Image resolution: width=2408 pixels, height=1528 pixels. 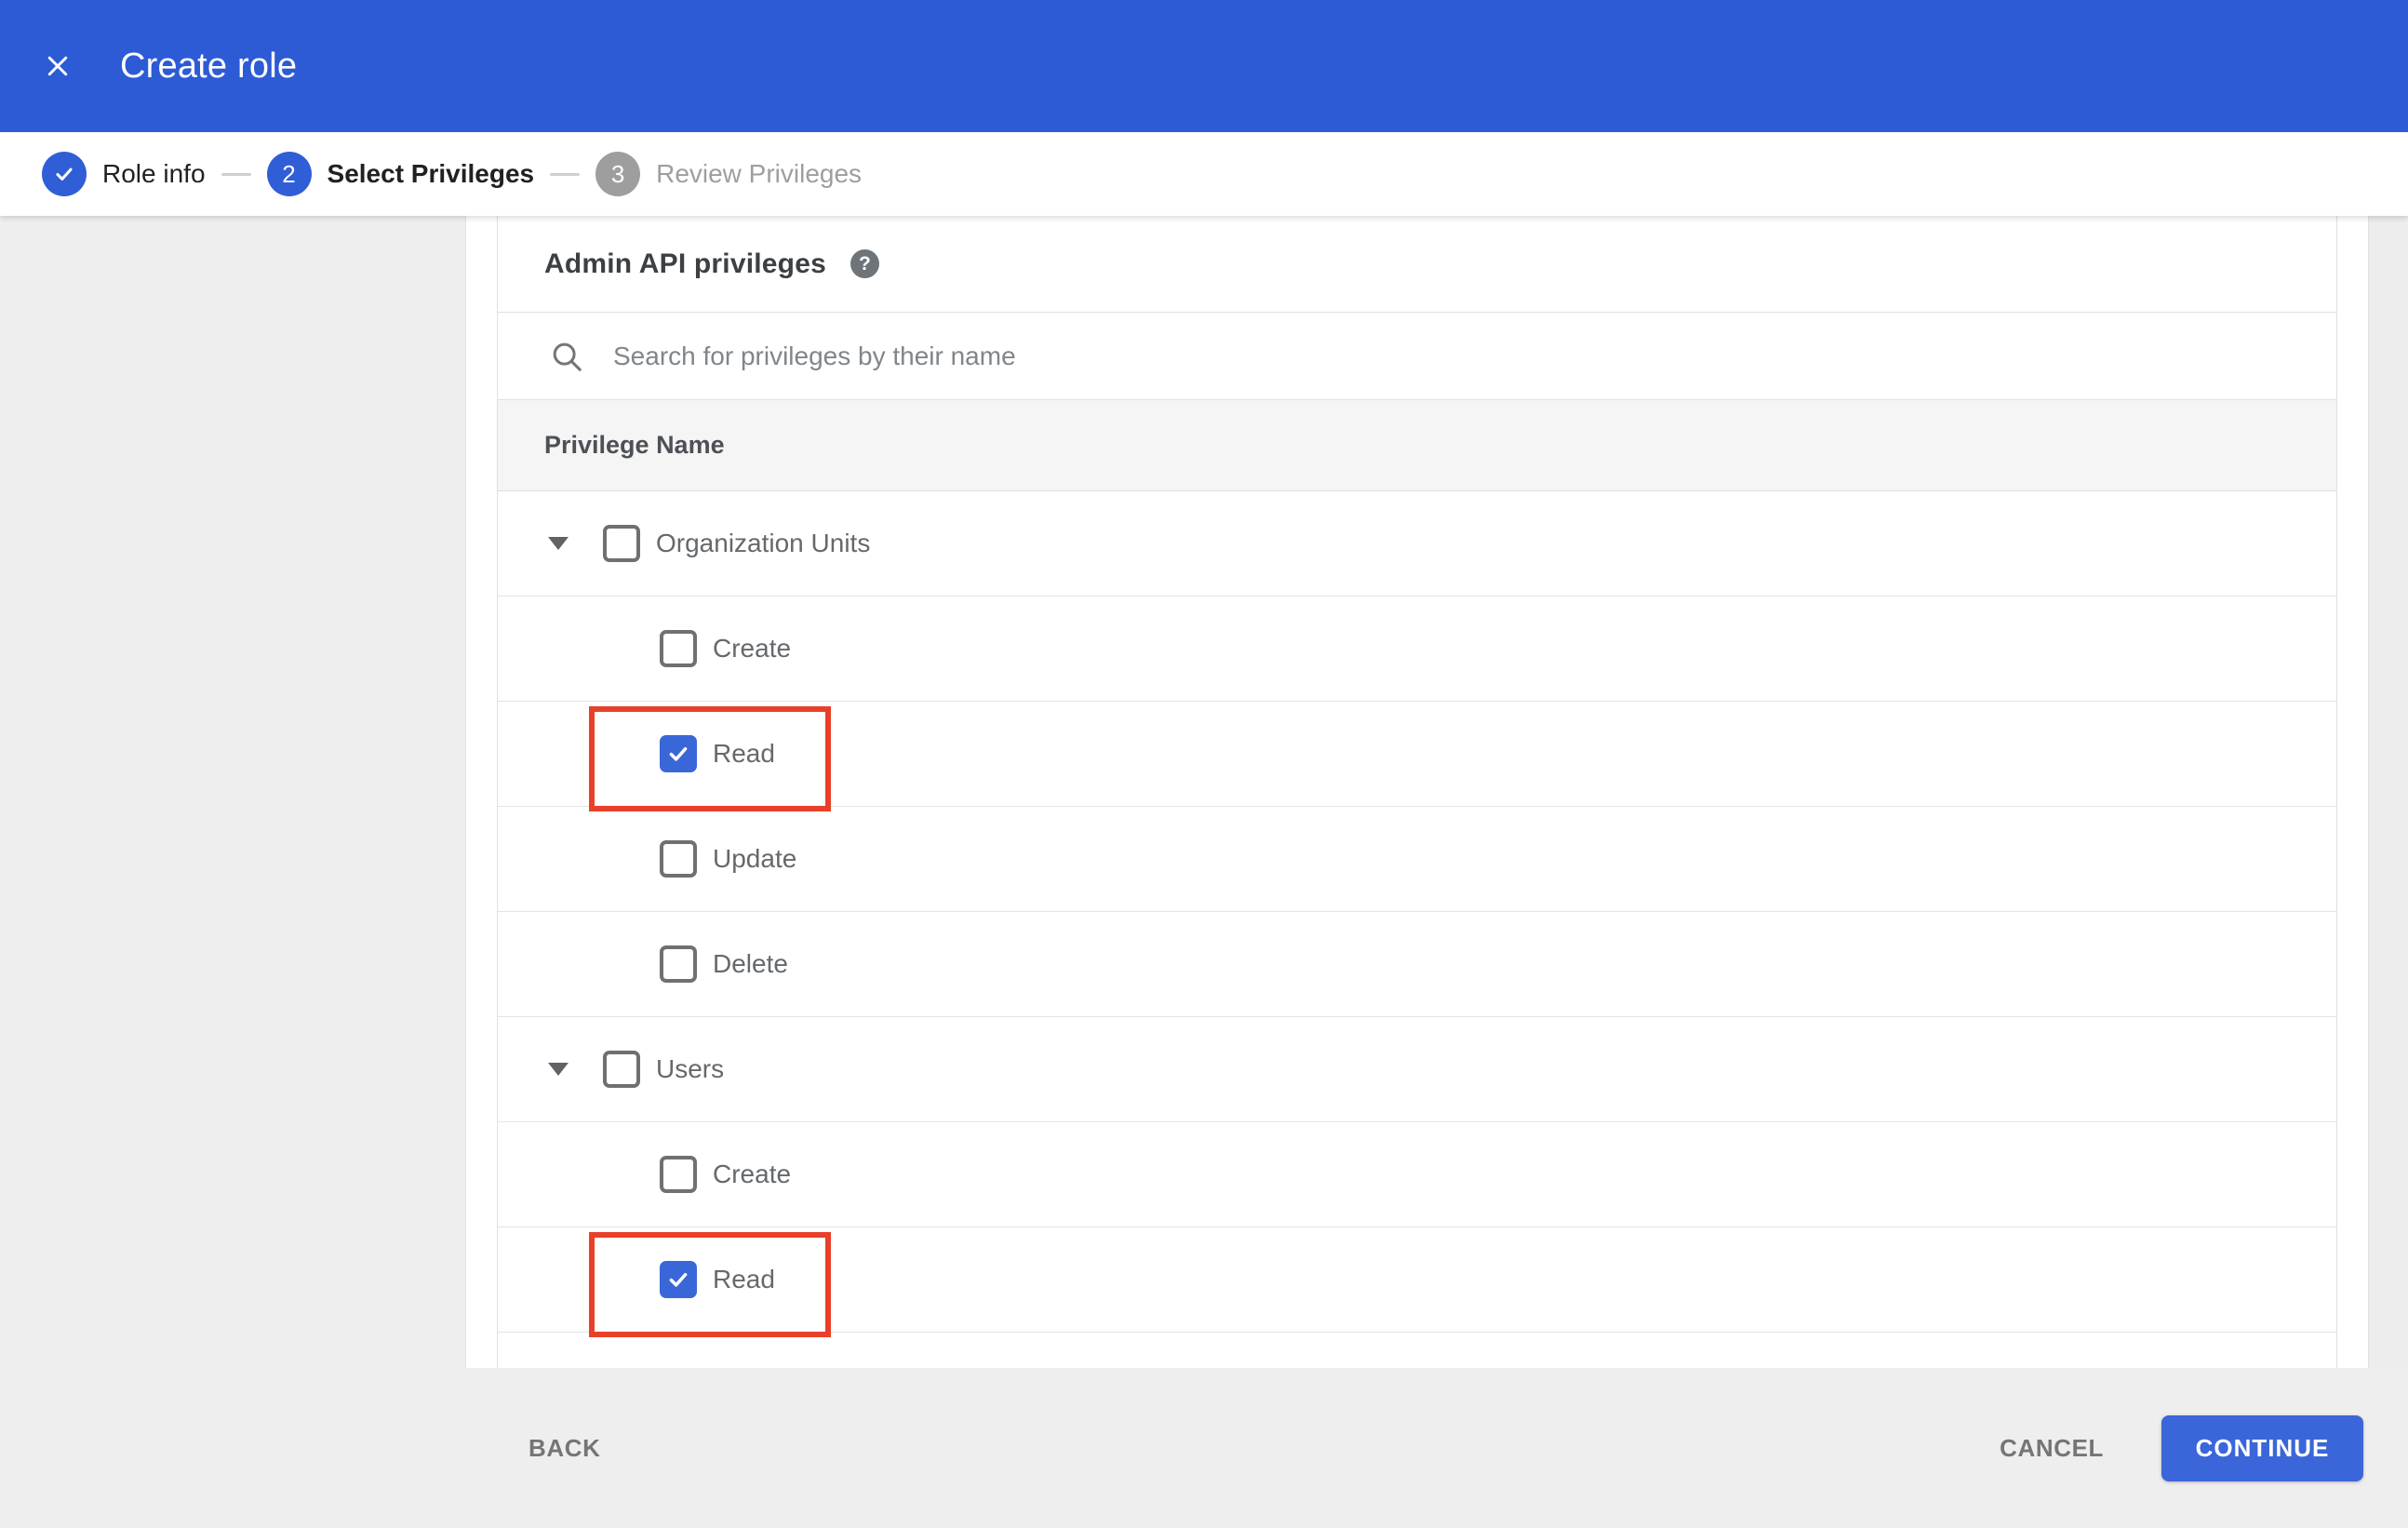 I want to click on organization-units-checkbox, so click(x=622, y=543).